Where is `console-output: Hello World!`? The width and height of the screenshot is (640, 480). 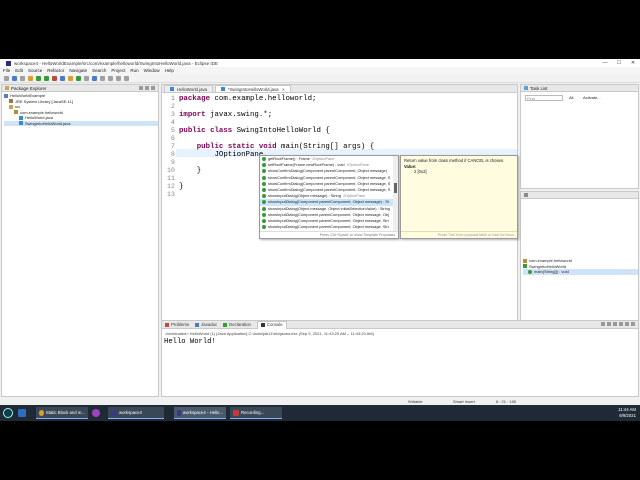 console-output: Hello World! is located at coordinates (400, 342).